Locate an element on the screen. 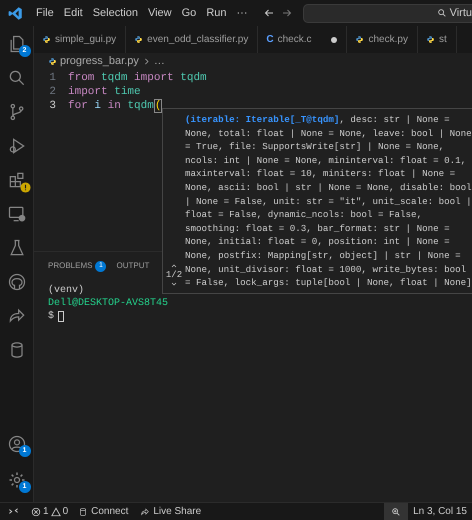 This screenshot has width=472, height=520. error-icon is located at coordinates (36, 511).